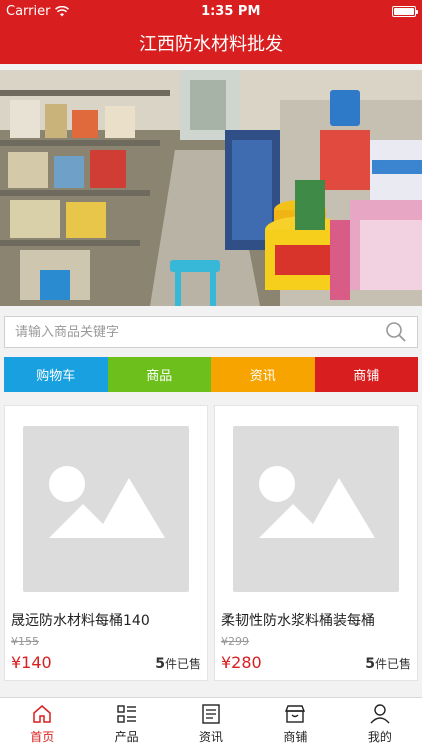 The height and width of the screenshot is (750, 422). I want to click on category-nav: 购物车 商品 资讯 商铺, so click(211, 374).